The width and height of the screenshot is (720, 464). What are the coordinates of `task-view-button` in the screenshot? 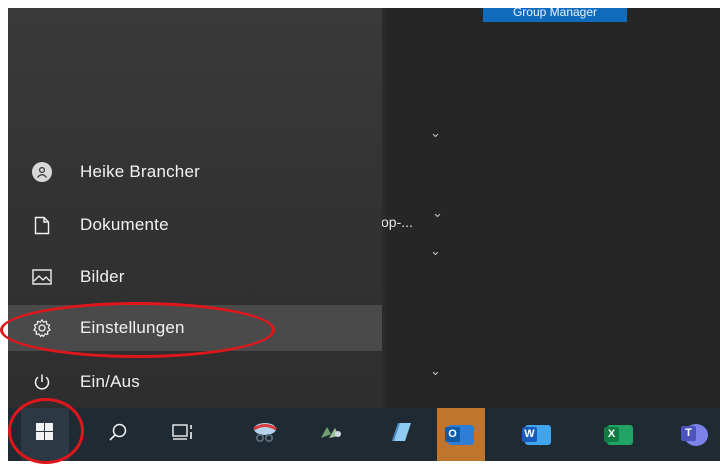 It's located at (183, 434).